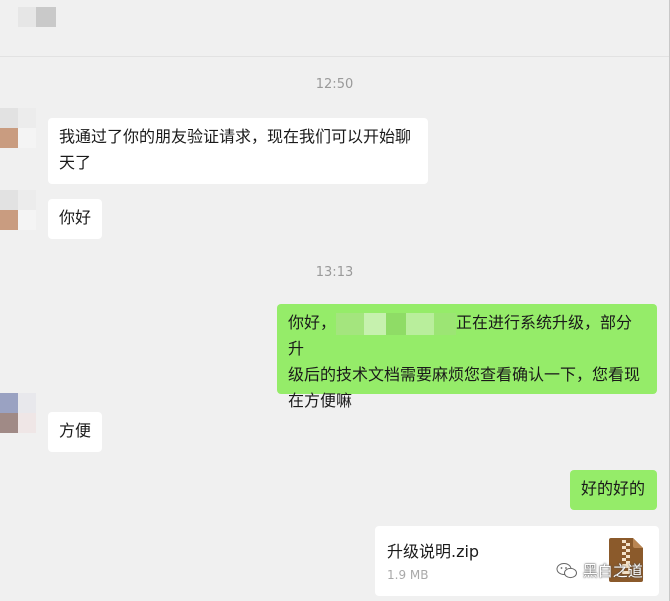 This screenshot has height=601, width=670. I want to click on message-text: 方便, so click(75, 430).